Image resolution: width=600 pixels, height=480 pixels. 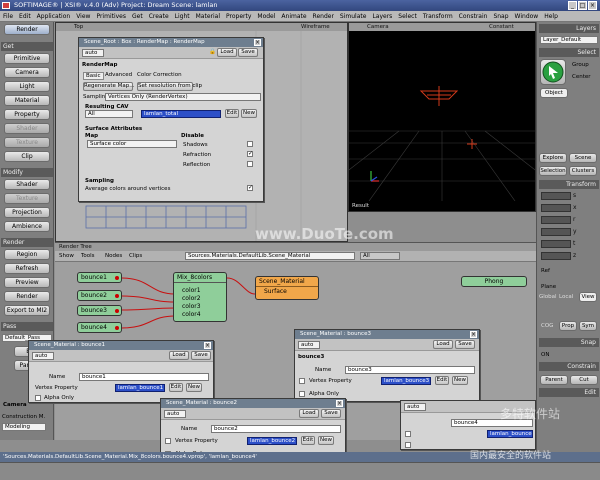 I want to click on menu-render: Render, so click(x=323, y=16).